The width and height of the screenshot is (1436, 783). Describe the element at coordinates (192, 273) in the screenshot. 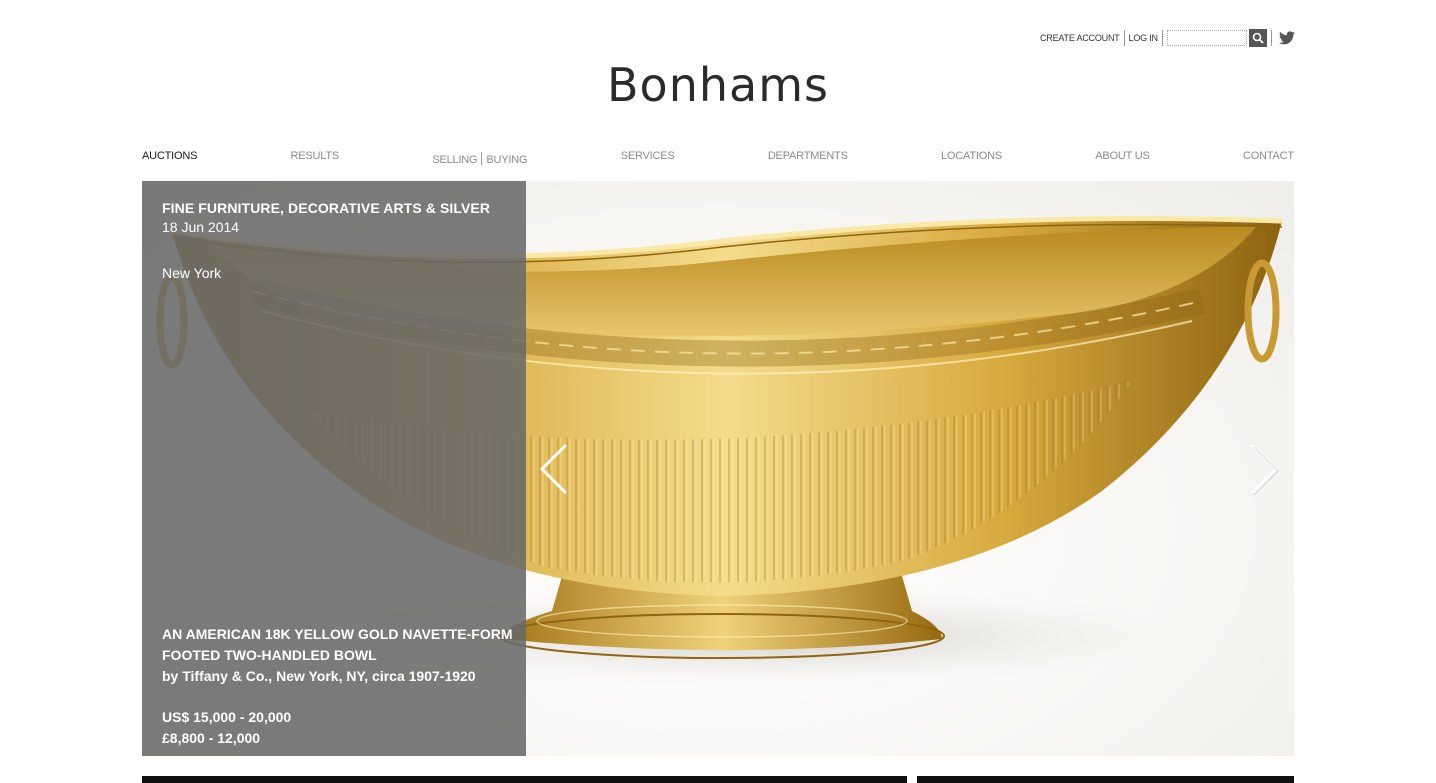

I see `sale-location: New York` at that location.